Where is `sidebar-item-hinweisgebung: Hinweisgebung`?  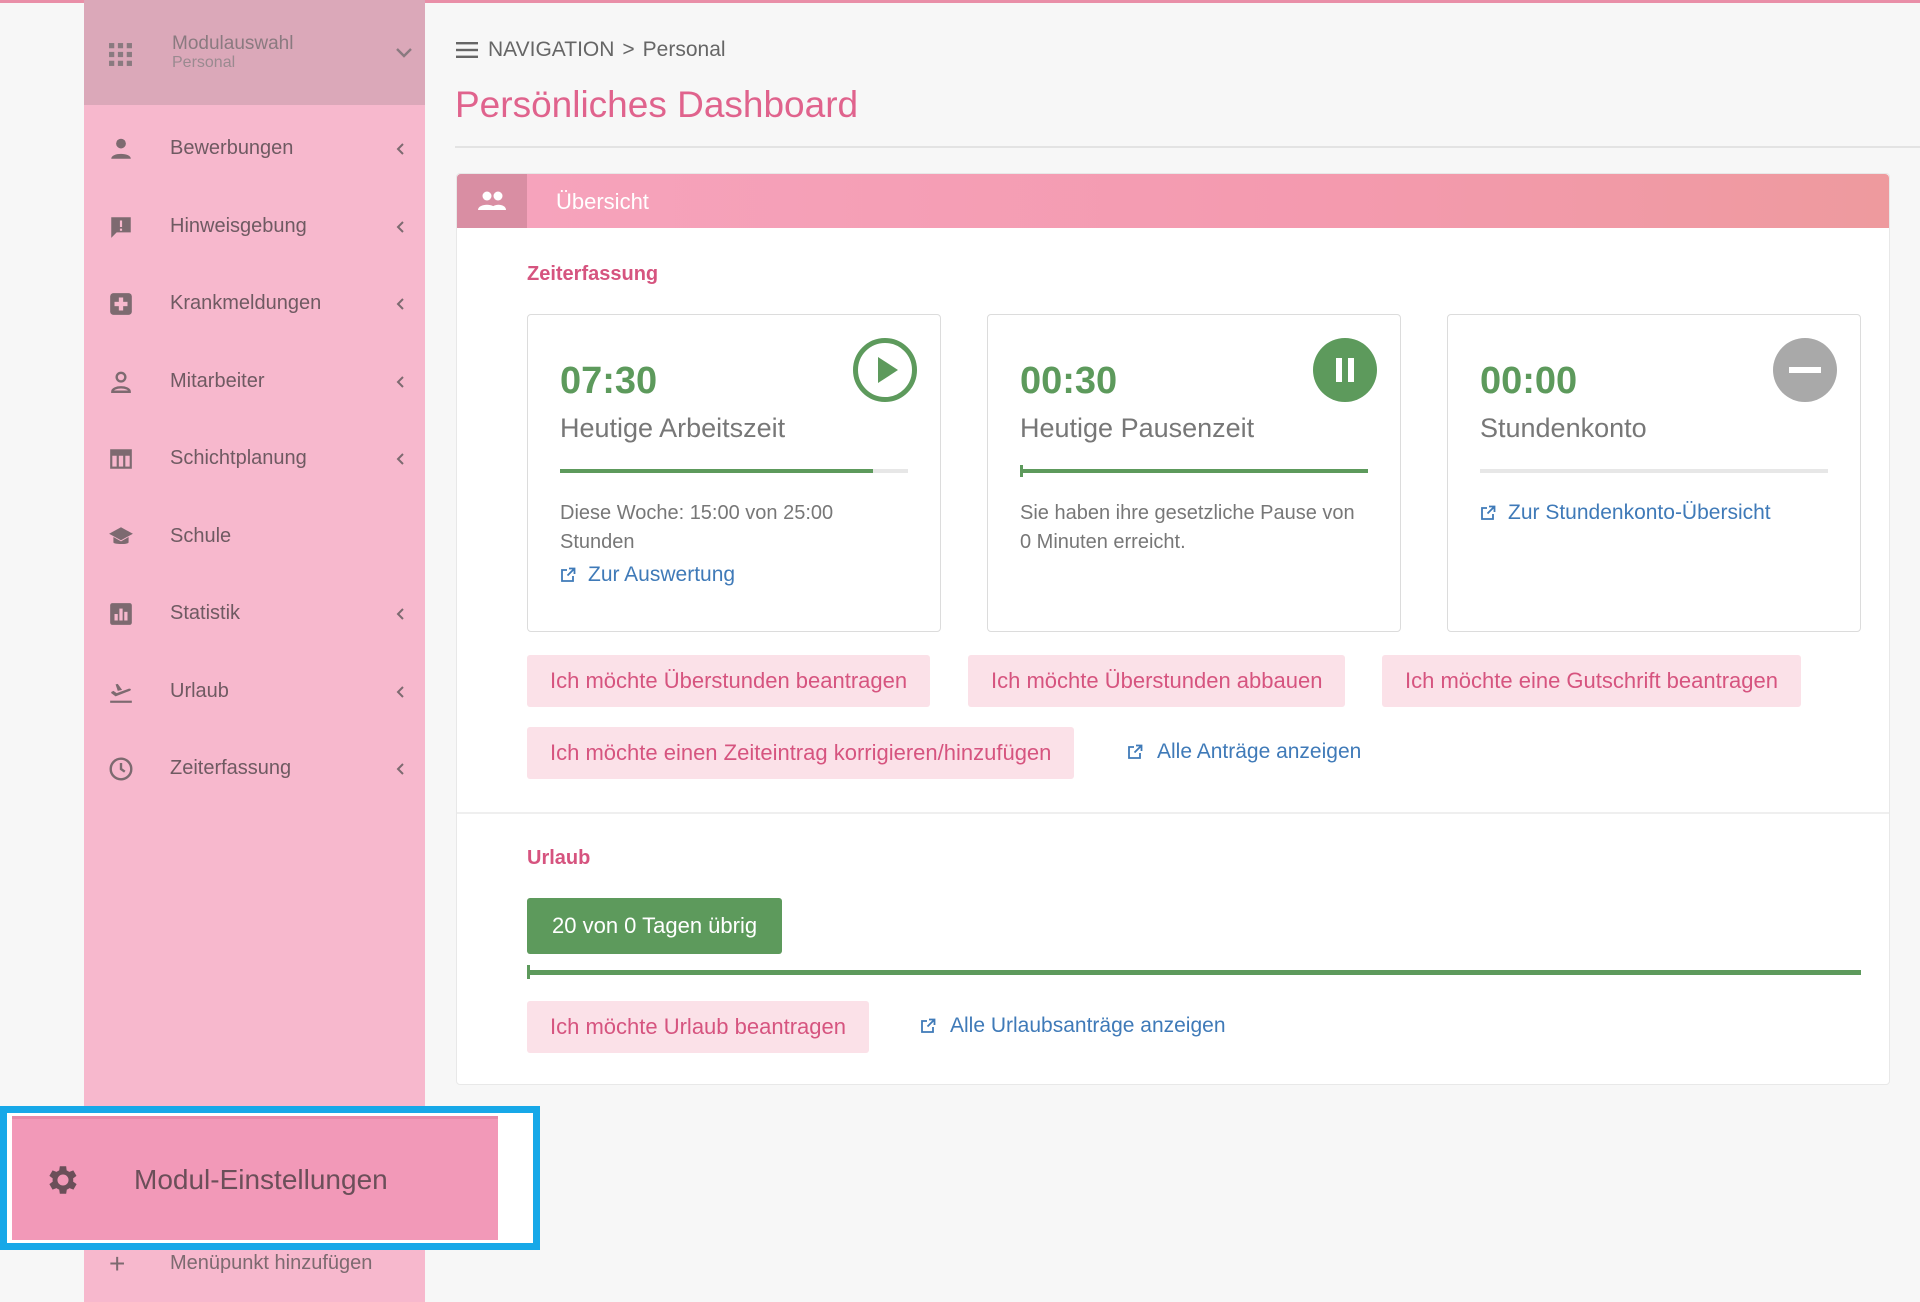
sidebar-item-hinweisgebung: Hinweisgebung is located at coordinates (254, 227).